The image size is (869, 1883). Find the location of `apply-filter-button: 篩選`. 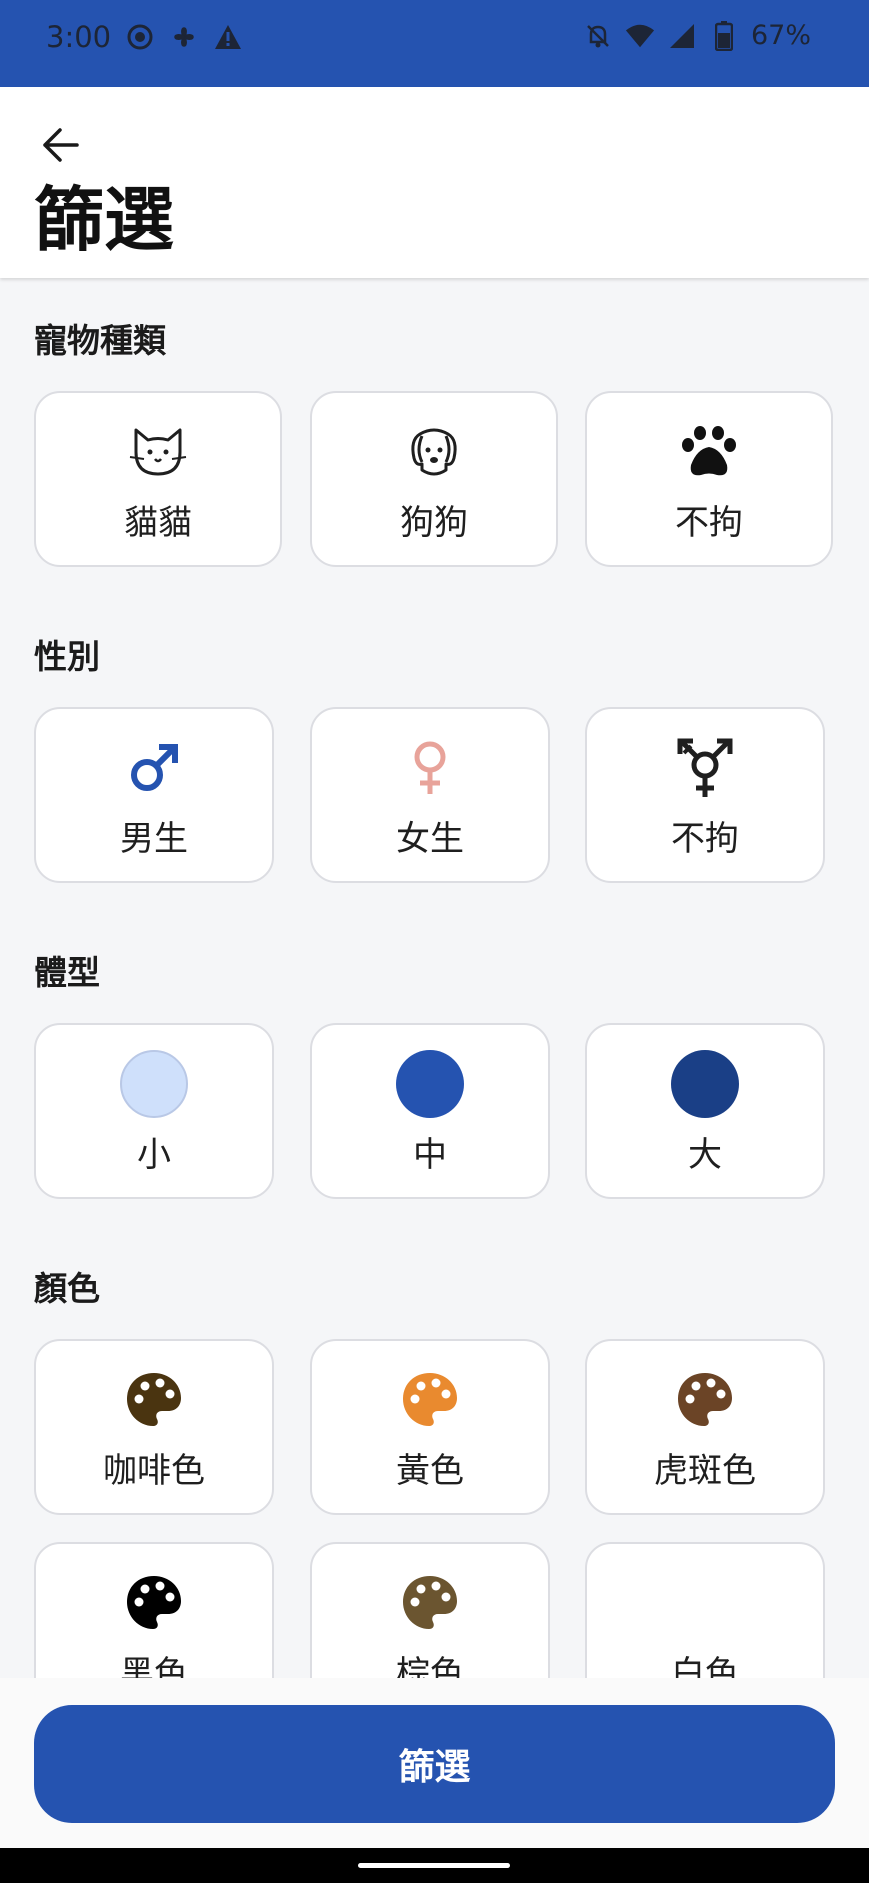

apply-filter-button: 篩選 is located at coordinates (434, 1764).